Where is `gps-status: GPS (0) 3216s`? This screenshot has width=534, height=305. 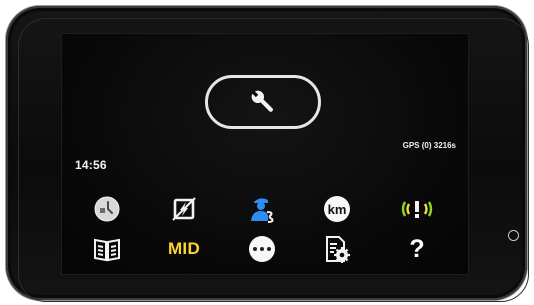 gps-status: GPS (0) 3216s is located at coordinates (429, 145).